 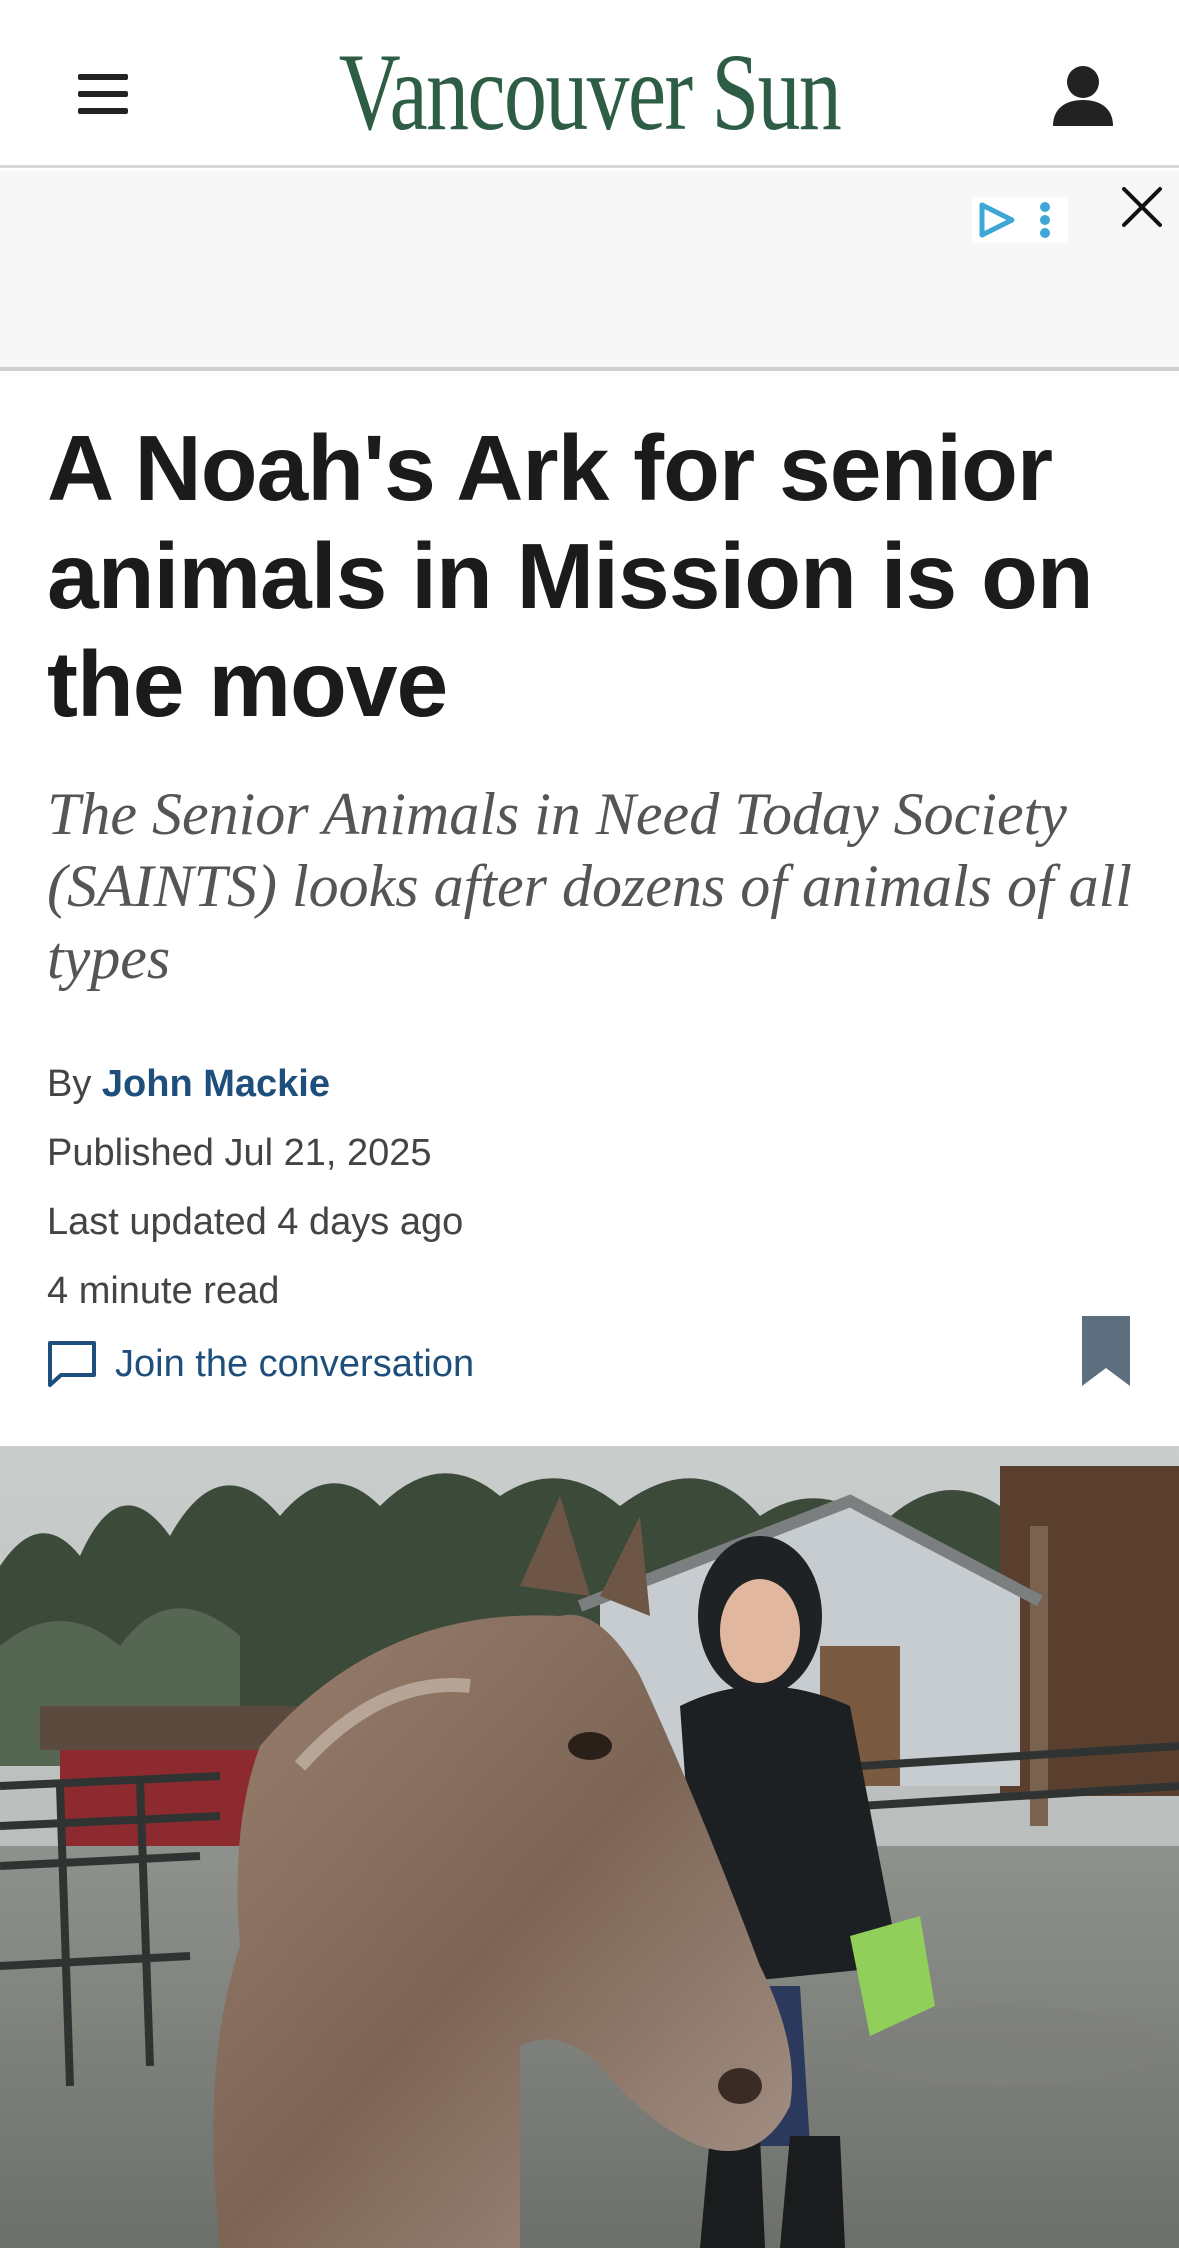 What do you see at coordinates (1020, 220) in the screenshot?
I see `adchoices-badge` at bounding box center [1020, 220].